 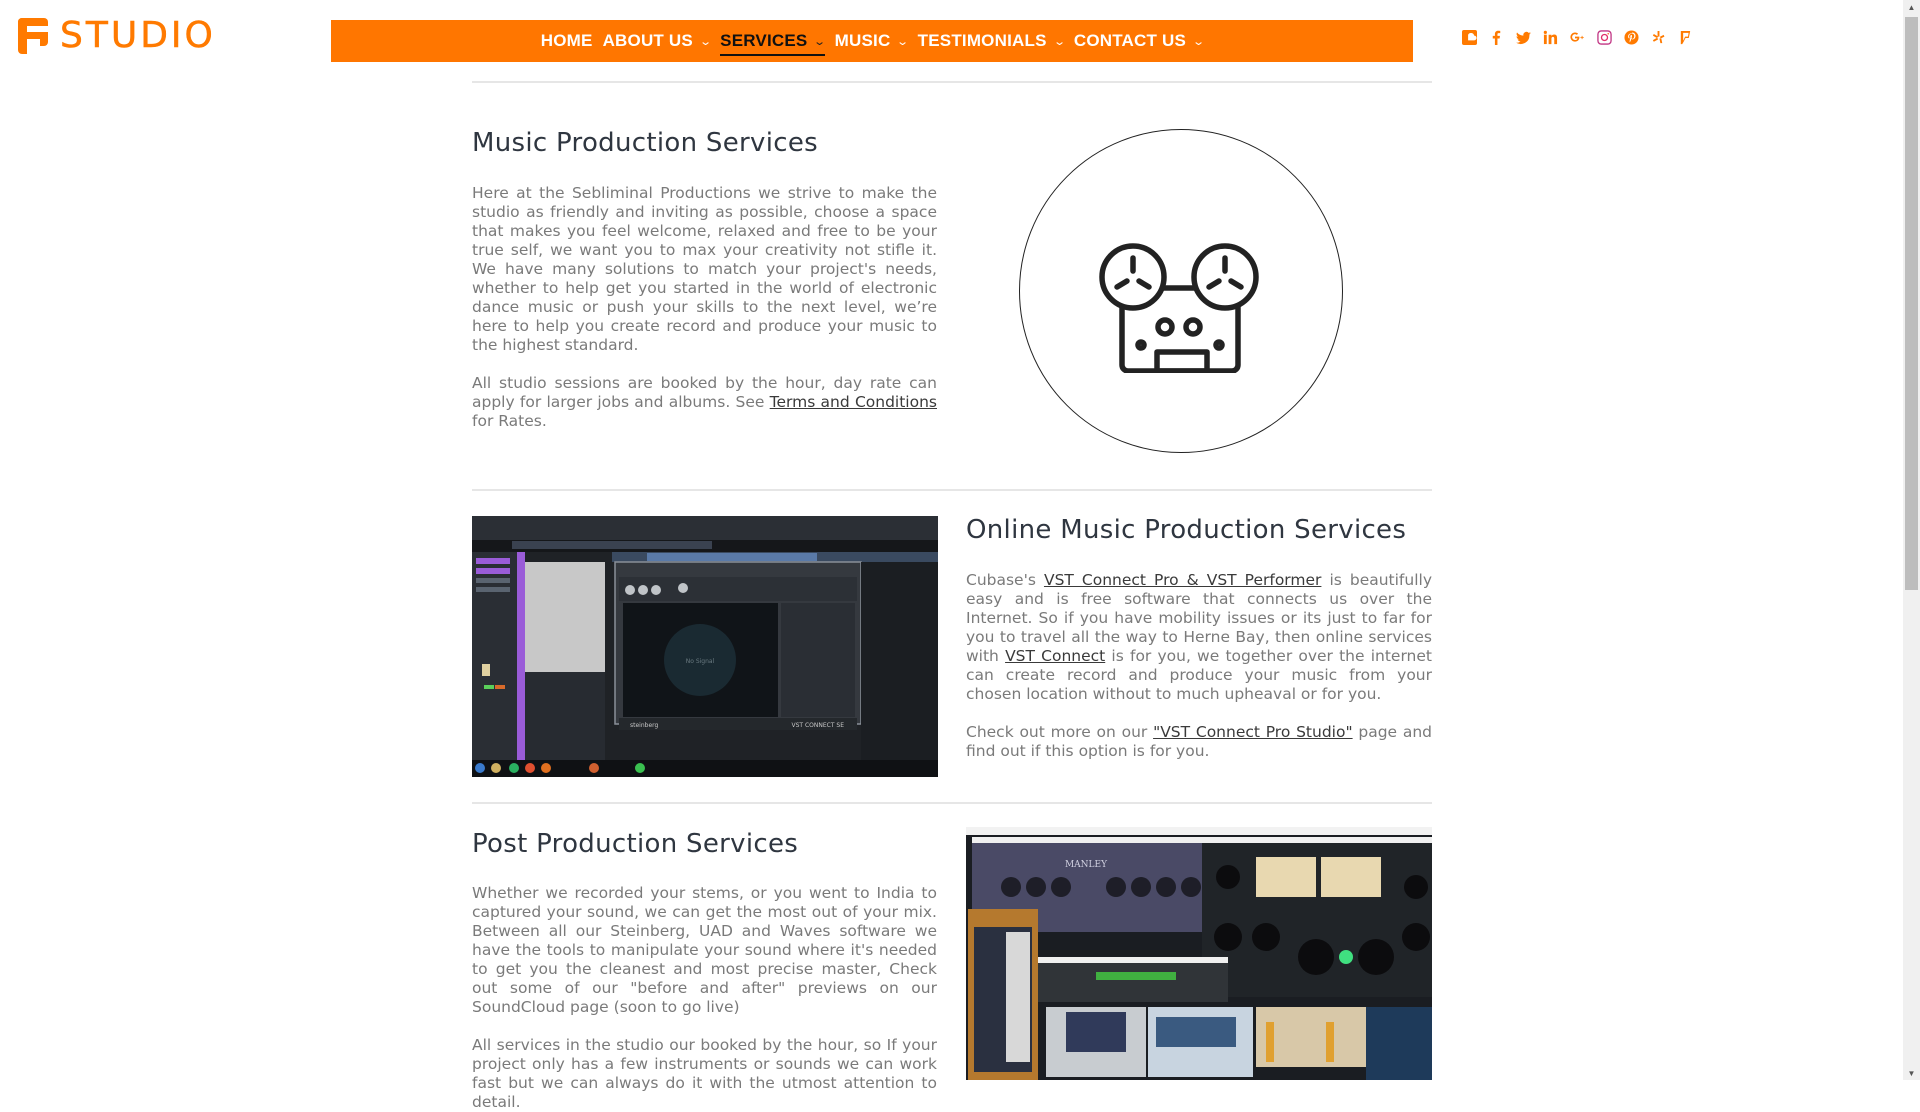 I want to click on twitter-icon, so click(x=1523, y=37).